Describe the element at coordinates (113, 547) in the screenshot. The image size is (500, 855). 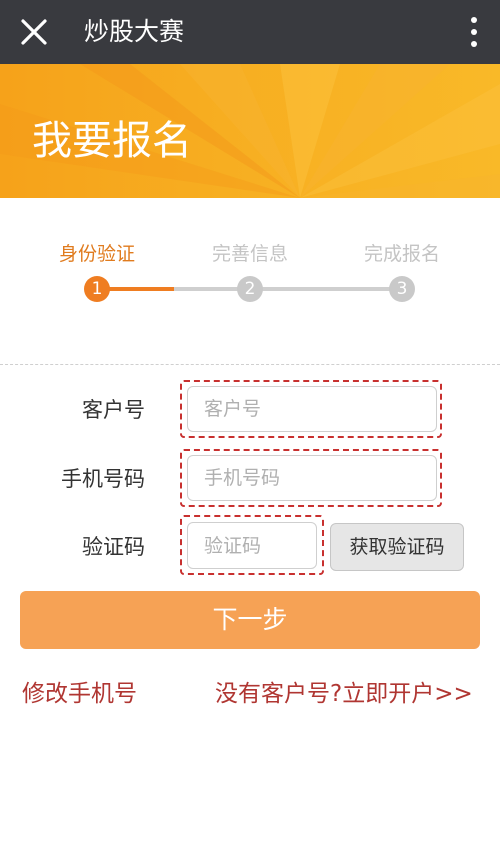
I see `code-label: 验证码` at that location.